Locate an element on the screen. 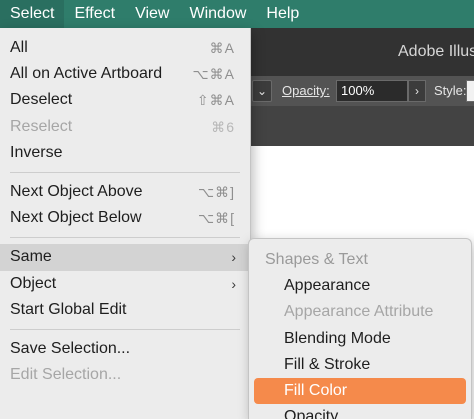 The width and height of the screenshot is (474, 419). menu-item-reselect: Reselect ⌘6 is located at coordinates (125, 127).